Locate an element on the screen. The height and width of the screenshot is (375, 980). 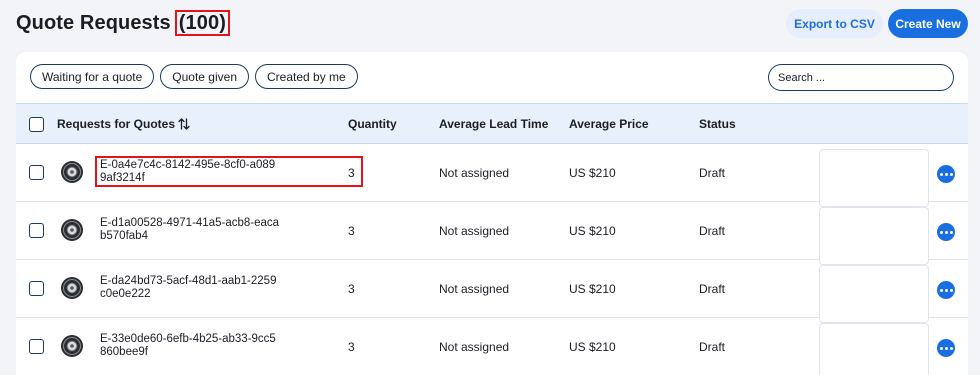
column-header-status: Status is located at coordinates (717, 124).